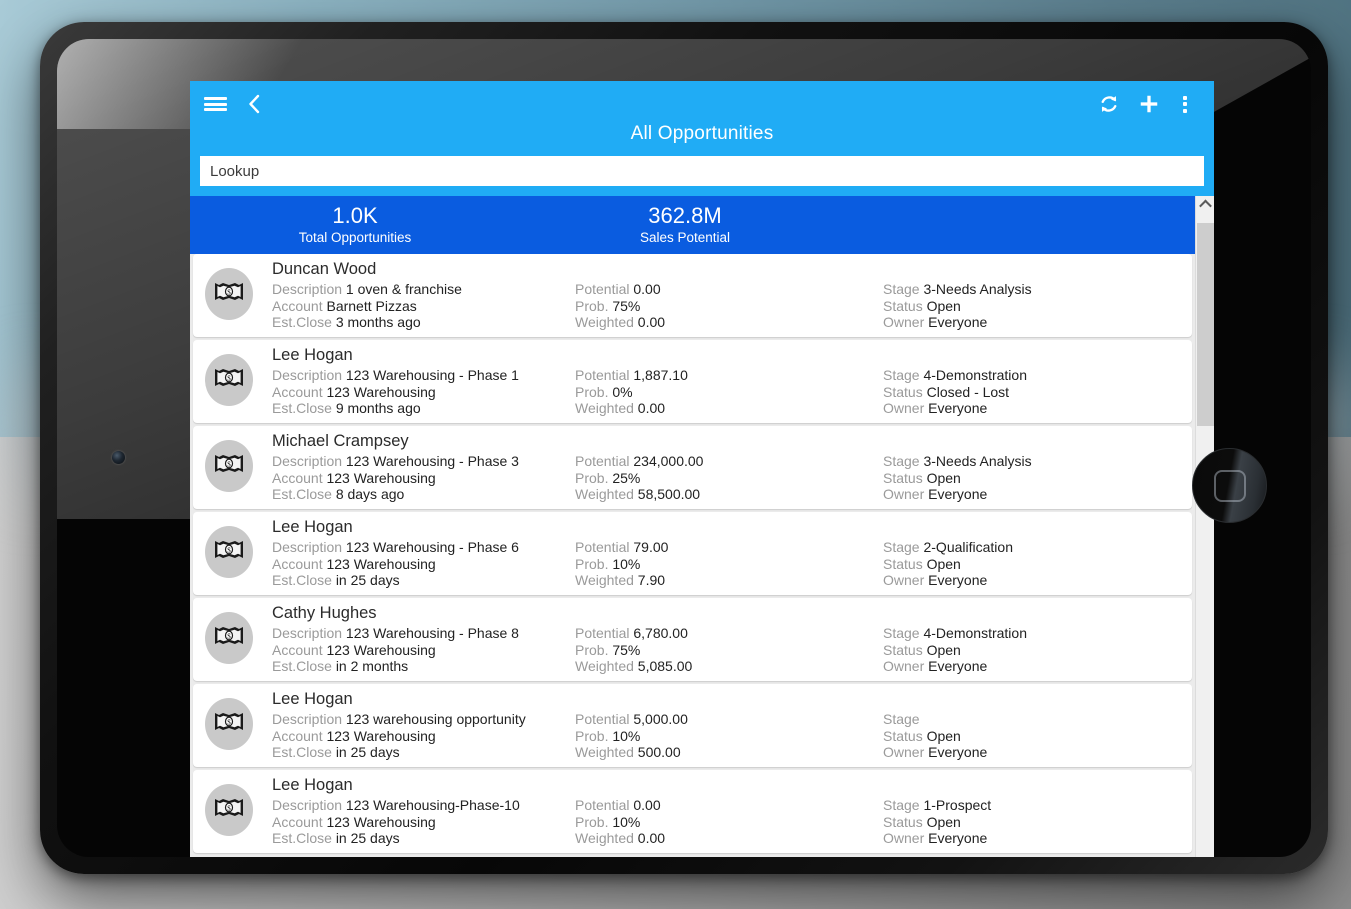 The image size is (1351, 909). I want to click on chevron-up-icon, so click(1205, 204).